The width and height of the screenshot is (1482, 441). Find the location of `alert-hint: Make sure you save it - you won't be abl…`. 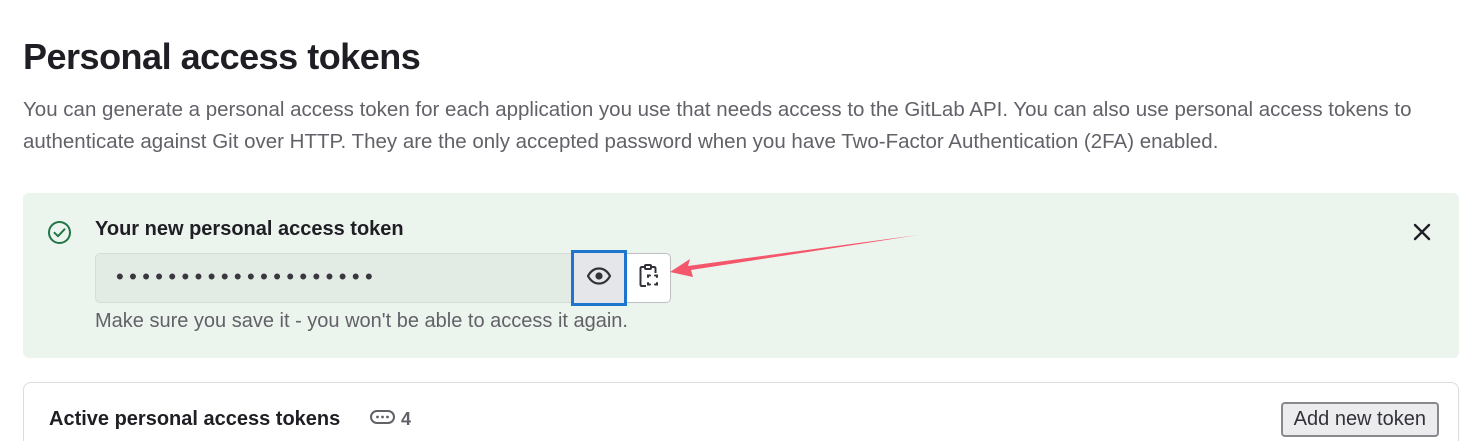

alert-hint: Make sure you save it - you won't be abl… is located at coordinates (361, 321).